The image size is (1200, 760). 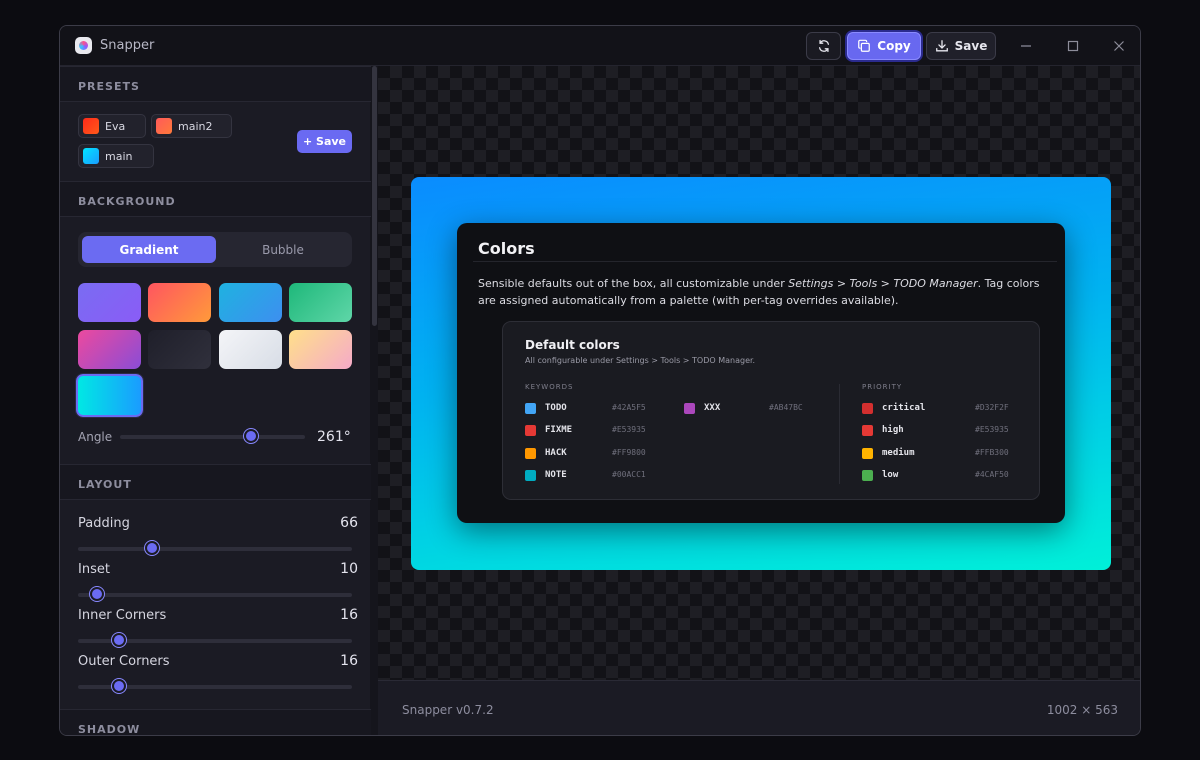 What do you see at coordinates (585, 408) in the screenshot?
I see `keyword-row: TODO #42A5F5` at bounding box center [585, 408].